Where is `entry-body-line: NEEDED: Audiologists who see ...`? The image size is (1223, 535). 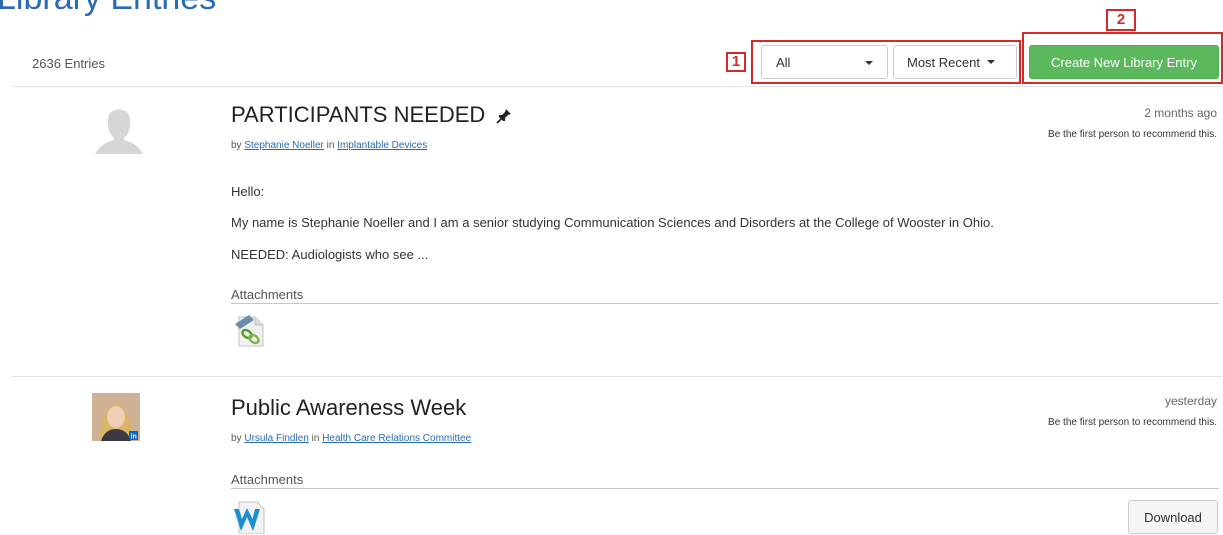
entry-body-line: NEEDED: Audiologists who see ... is located at coordinates (330, 254).